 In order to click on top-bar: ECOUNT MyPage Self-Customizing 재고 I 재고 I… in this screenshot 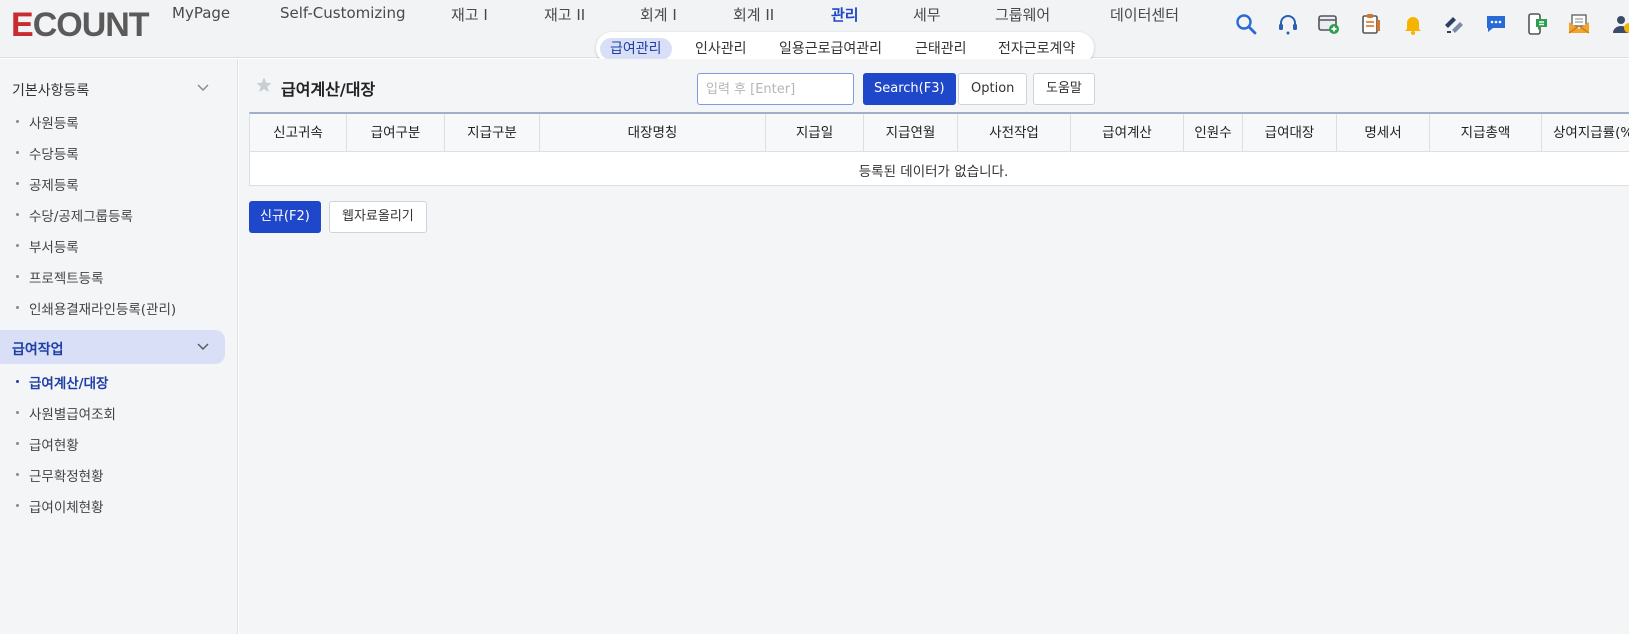, I will do `click(814, 32)`.